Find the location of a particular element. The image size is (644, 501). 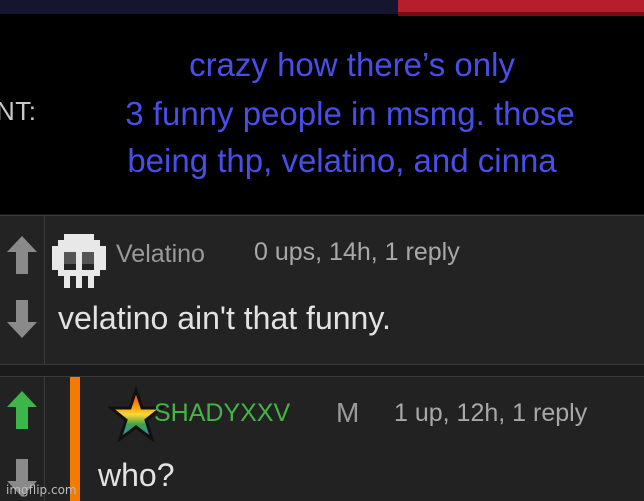

image-red-strip is located at coordinates (521, 8).